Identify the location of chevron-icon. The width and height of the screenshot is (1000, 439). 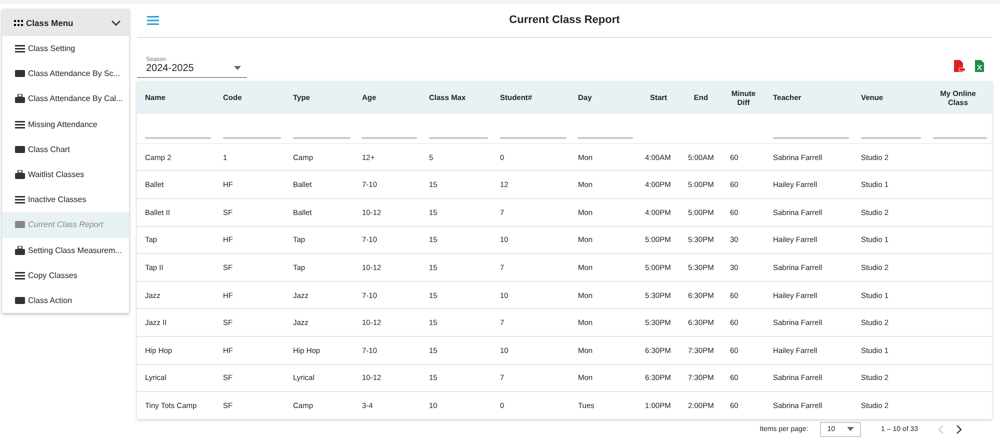
(116, 23).